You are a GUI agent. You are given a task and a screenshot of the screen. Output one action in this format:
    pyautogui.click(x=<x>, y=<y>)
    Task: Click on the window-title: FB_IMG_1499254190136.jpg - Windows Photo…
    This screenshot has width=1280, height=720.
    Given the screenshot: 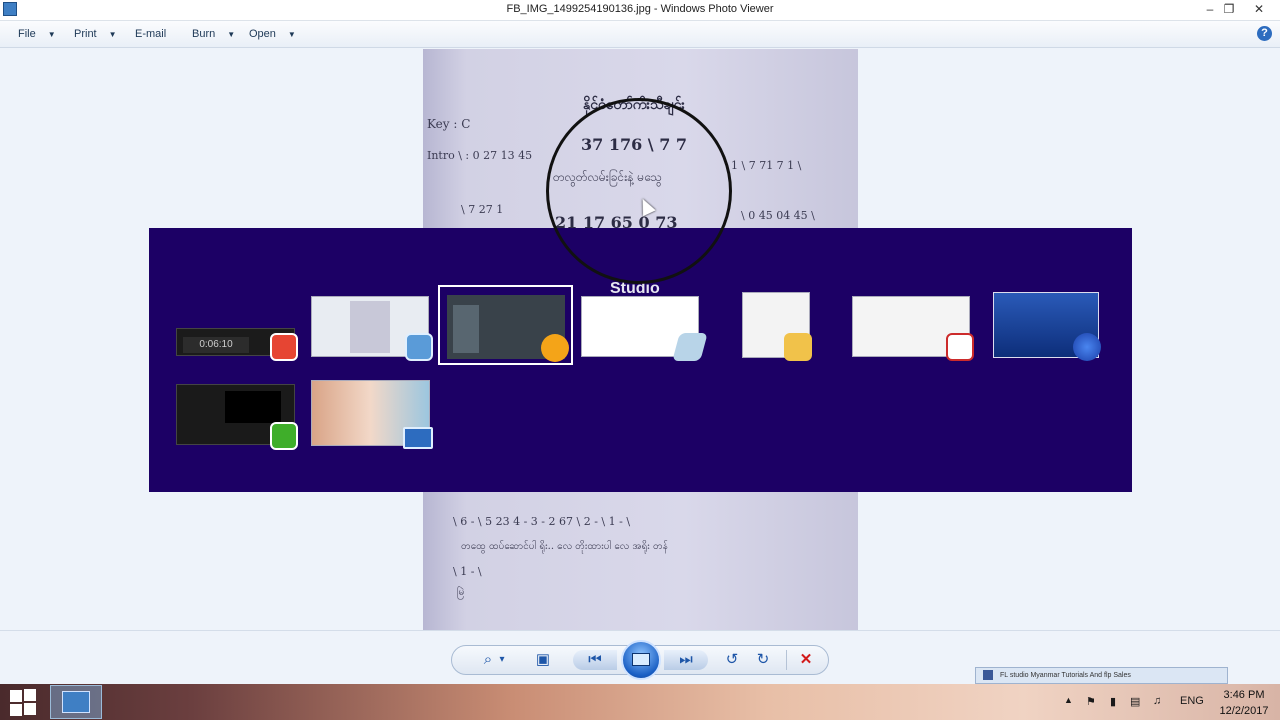 What is the action you would take?
    pyautogui.click(x=640, y=9)
    